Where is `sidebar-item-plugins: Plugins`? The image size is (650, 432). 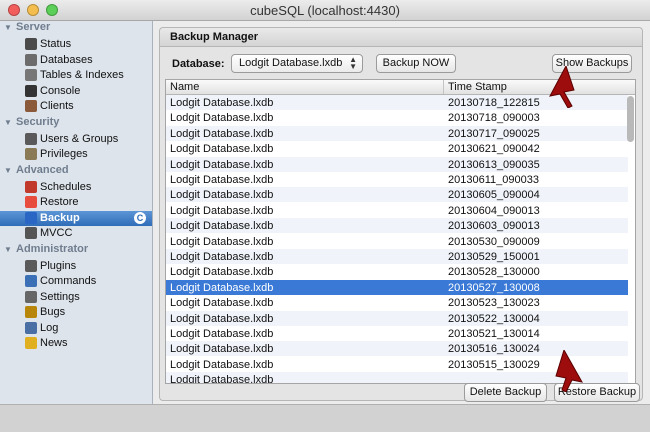 sidebar-item-plugins: Plugins is located at coordinates (76, 266).